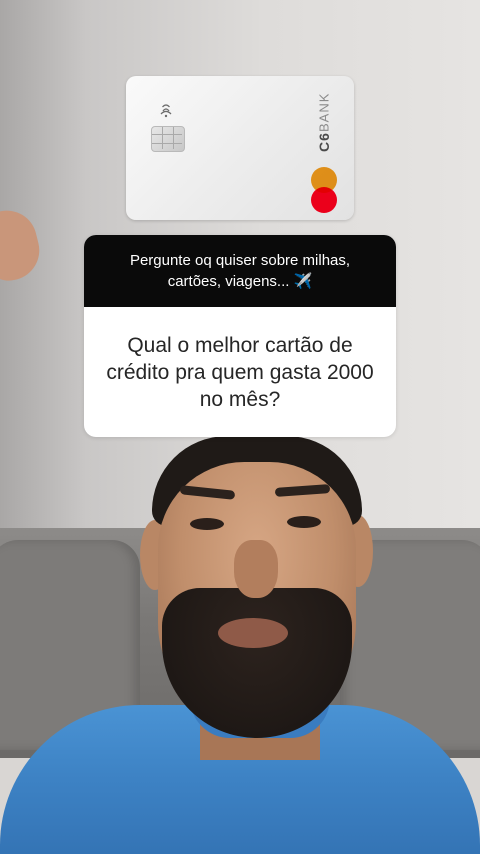 Image resolution: width=480 pixels, height=854 pixels. I want to click on contactless-icon, so click(166, 111).